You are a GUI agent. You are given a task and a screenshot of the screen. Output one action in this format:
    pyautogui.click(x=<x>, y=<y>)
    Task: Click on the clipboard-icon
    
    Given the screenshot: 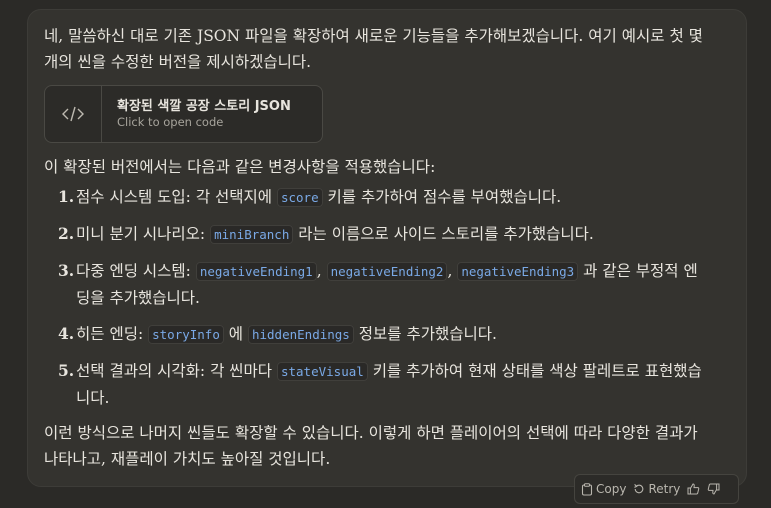 What is the action you would take?
    pyautogui.click(x=587, y=489)
    